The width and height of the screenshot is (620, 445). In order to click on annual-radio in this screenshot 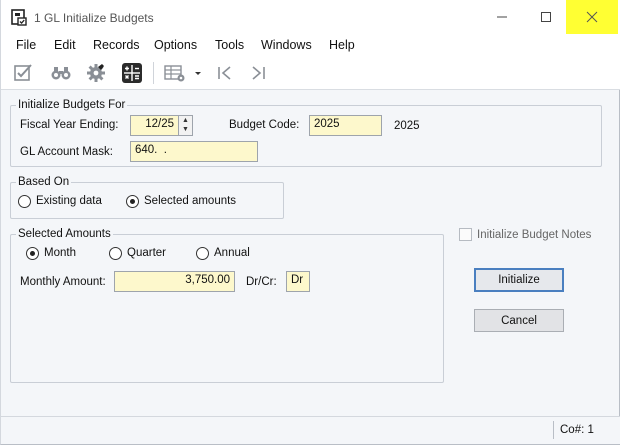, I will do `click(202, 253)`.